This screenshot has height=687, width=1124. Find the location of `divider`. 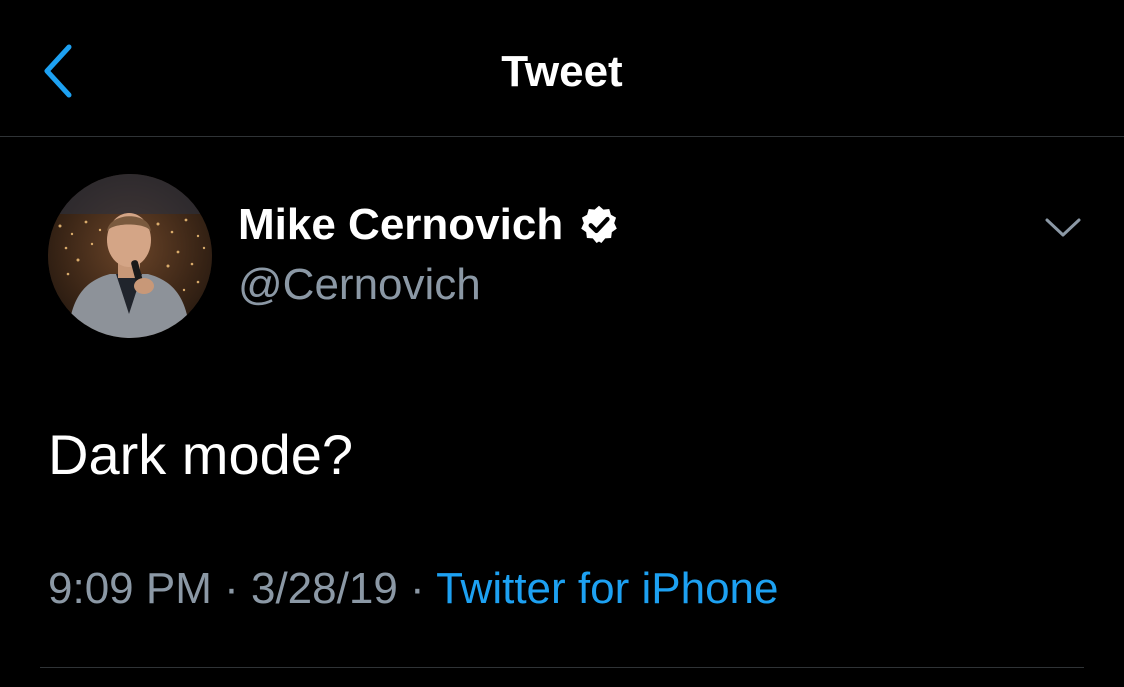

divider is located at coordinates (562, 667).